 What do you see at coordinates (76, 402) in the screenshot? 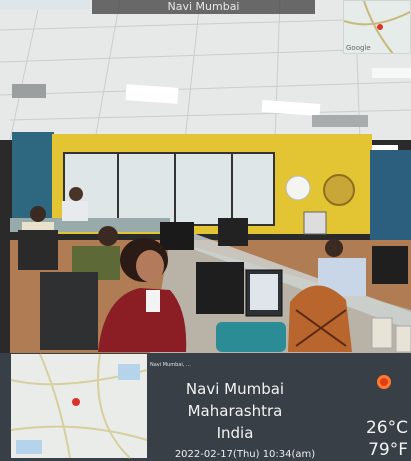
I see `location-pin-icon` at bounding box center [76, 402].